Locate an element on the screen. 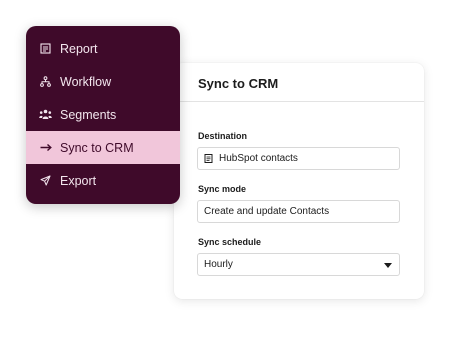 The image size is (450, 337). destination-value: HubSpot contacts is located at coordinates (258, 158).